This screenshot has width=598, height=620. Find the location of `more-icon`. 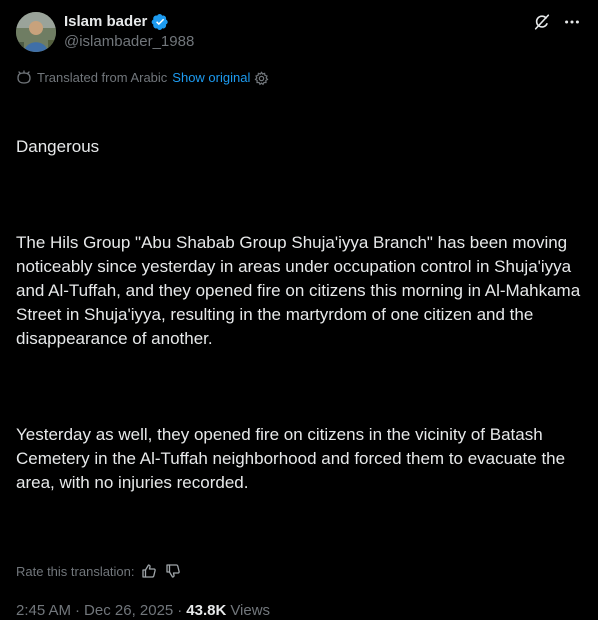

more-icon is located at coordinates (572, 22).